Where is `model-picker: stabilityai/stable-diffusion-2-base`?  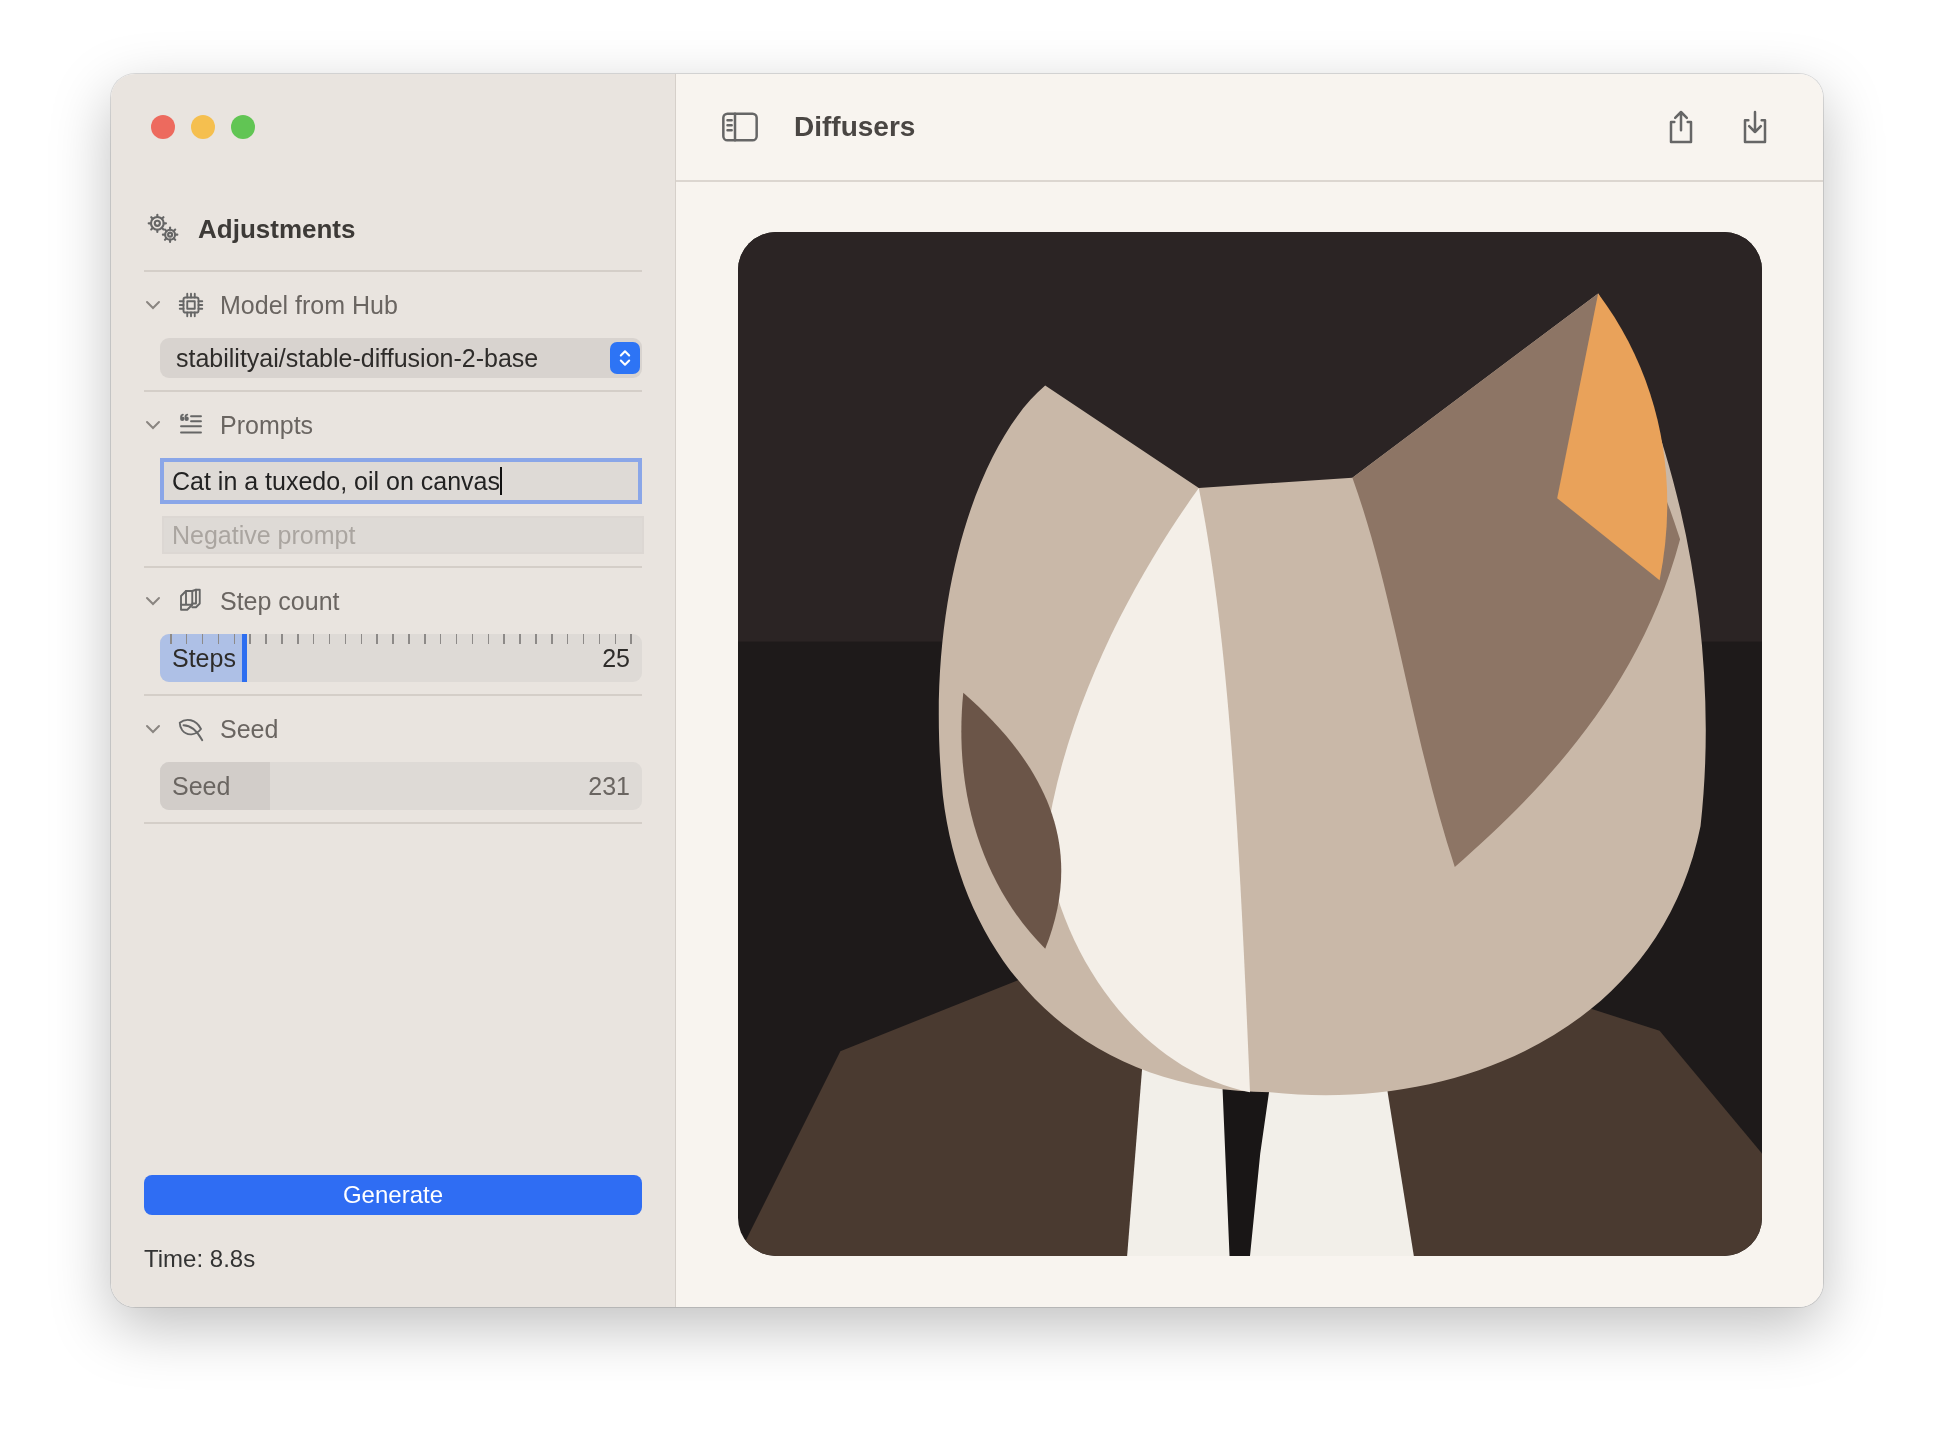 model-picker: stabilityai/stable-diffusion-2-base is located at coordinates (401, 358).